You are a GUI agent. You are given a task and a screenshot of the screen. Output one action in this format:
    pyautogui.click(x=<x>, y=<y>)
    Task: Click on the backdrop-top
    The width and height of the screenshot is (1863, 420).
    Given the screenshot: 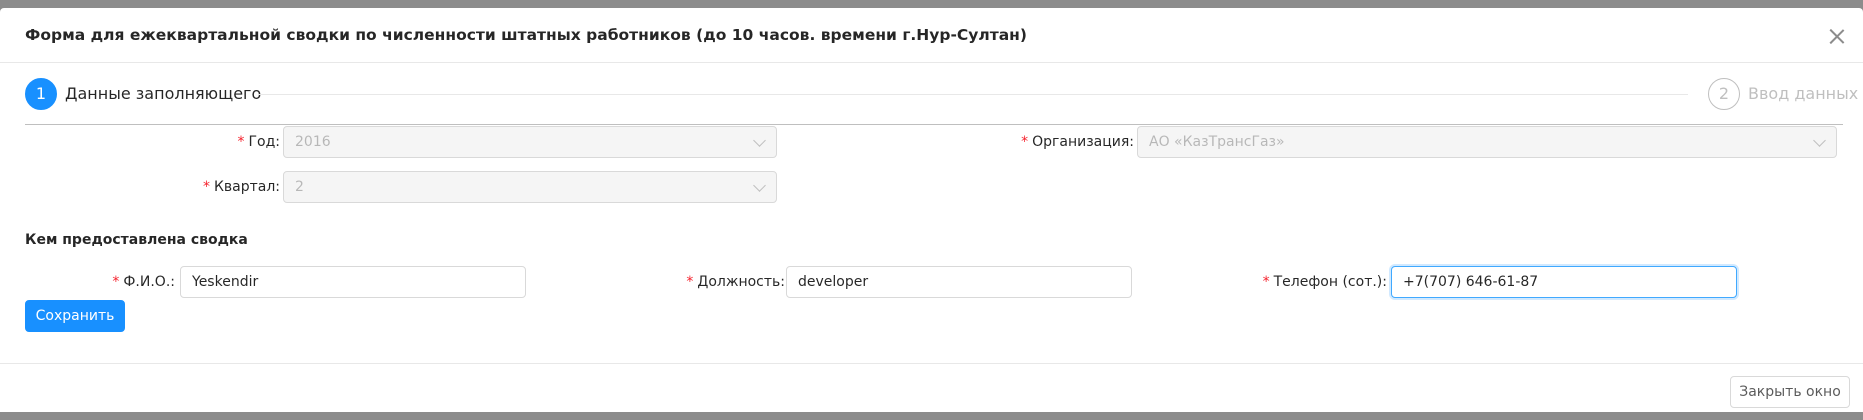 What is the action you would take?
    pyautogui.click(x=931, y=4)
    